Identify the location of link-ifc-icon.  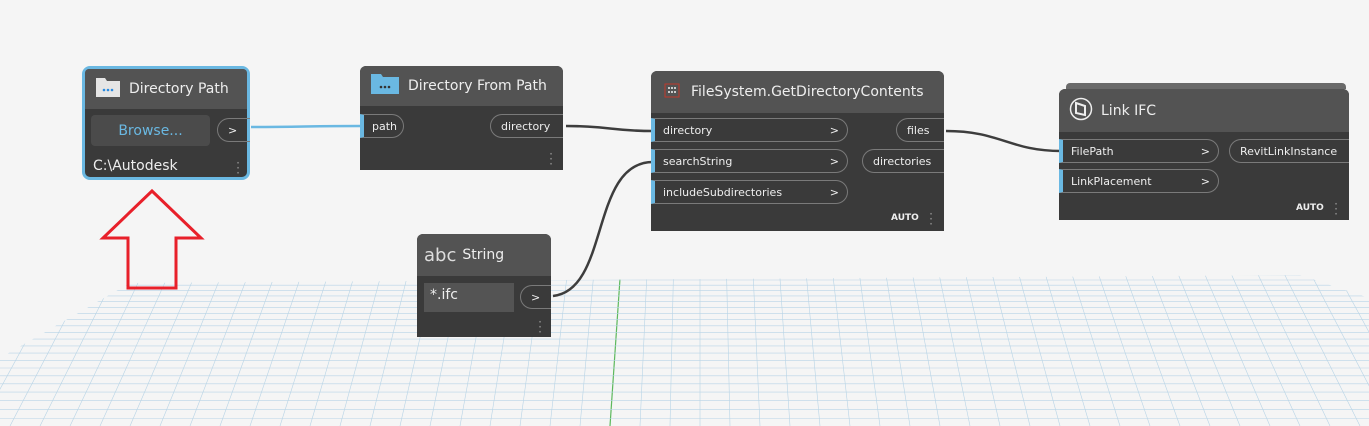
(1081, 111).